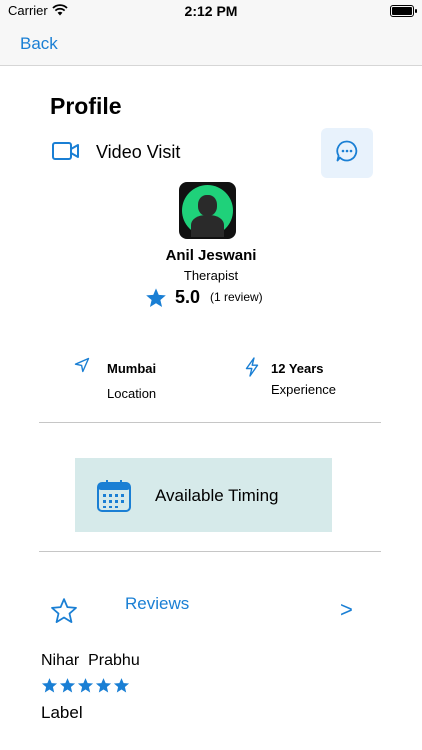 The image size is (422, 750). Describe the element at coordinates (403, 11) in the screenshot. I see `battery-icon` at that location.